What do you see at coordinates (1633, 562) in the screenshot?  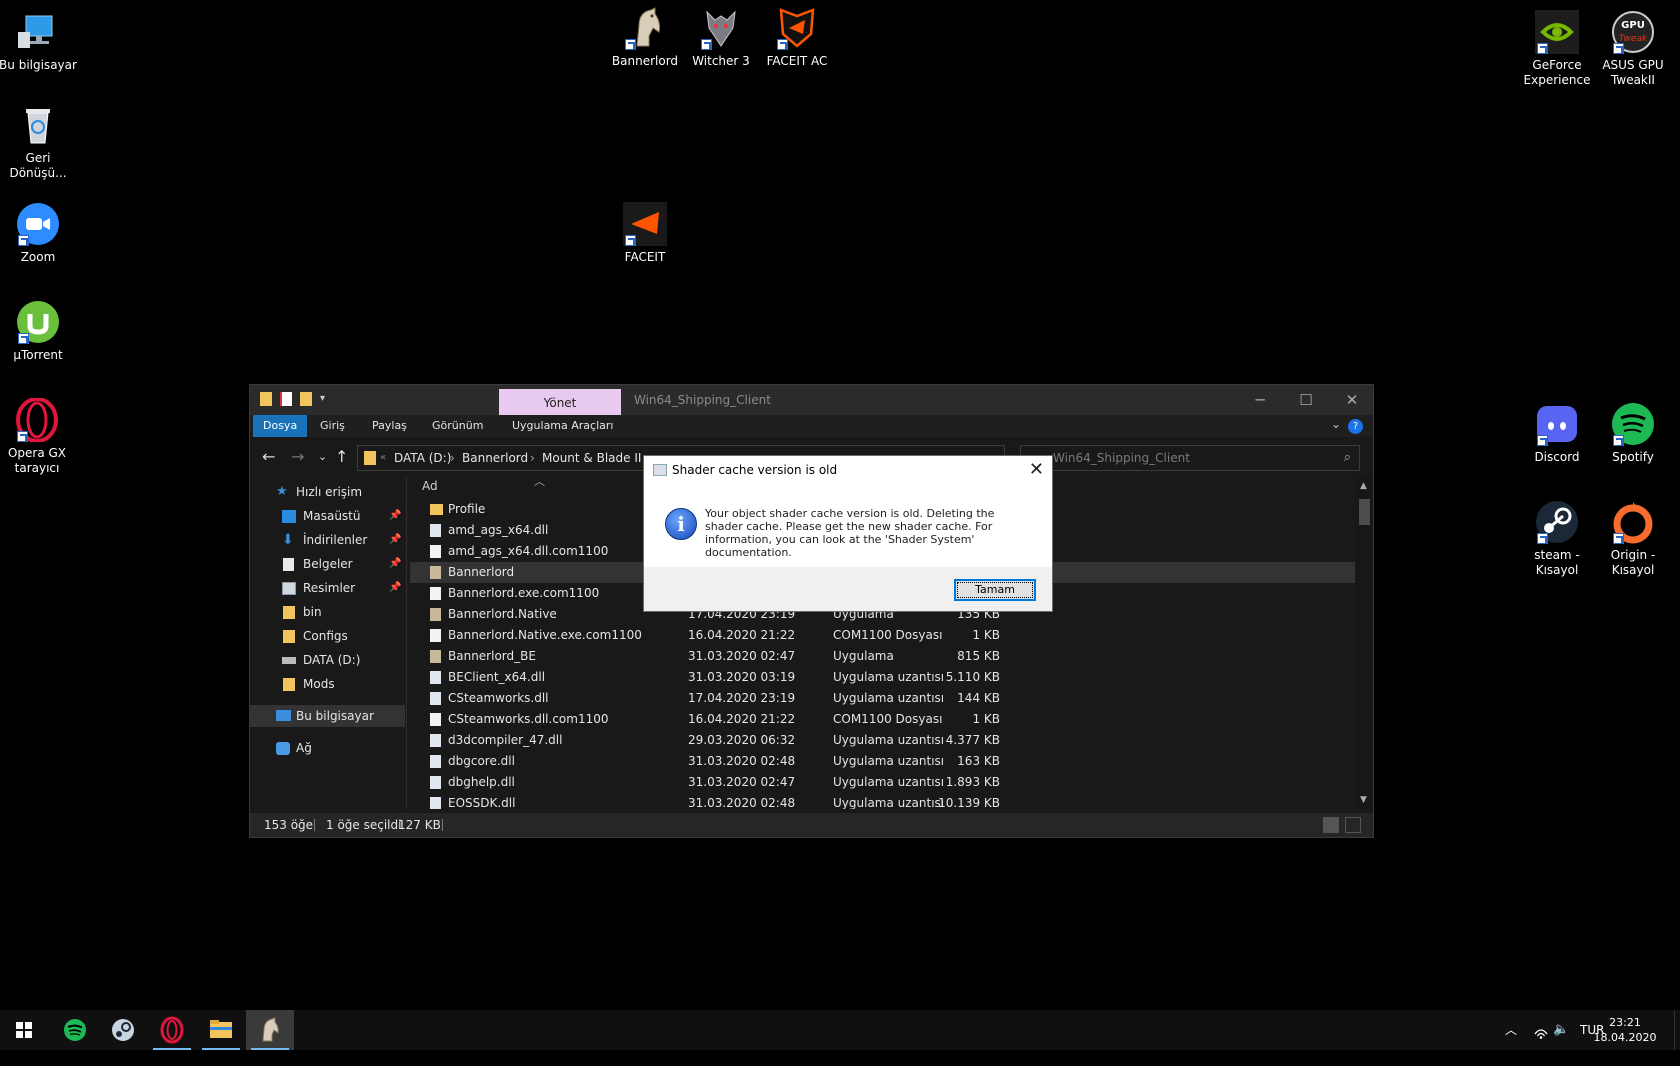 I see `desktop-icon-label: Origin - Kısayol` at bounding box center [1633, 562].